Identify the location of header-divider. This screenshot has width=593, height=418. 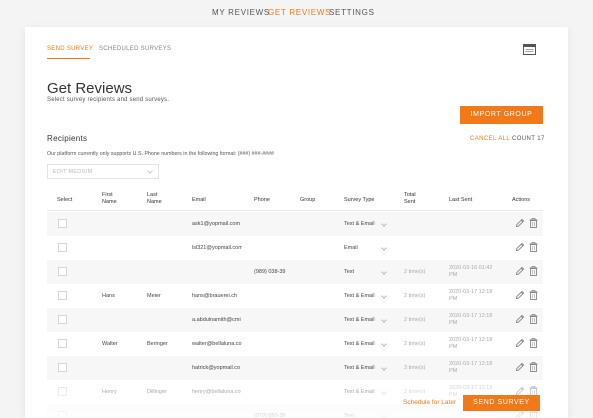
(295, 210).